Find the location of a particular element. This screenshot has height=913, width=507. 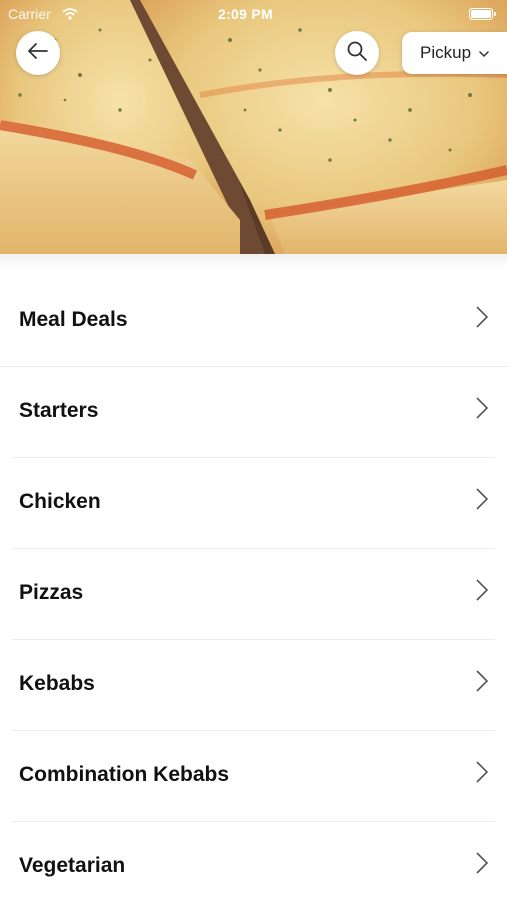

search-icon is located at coordinates (357, 53).